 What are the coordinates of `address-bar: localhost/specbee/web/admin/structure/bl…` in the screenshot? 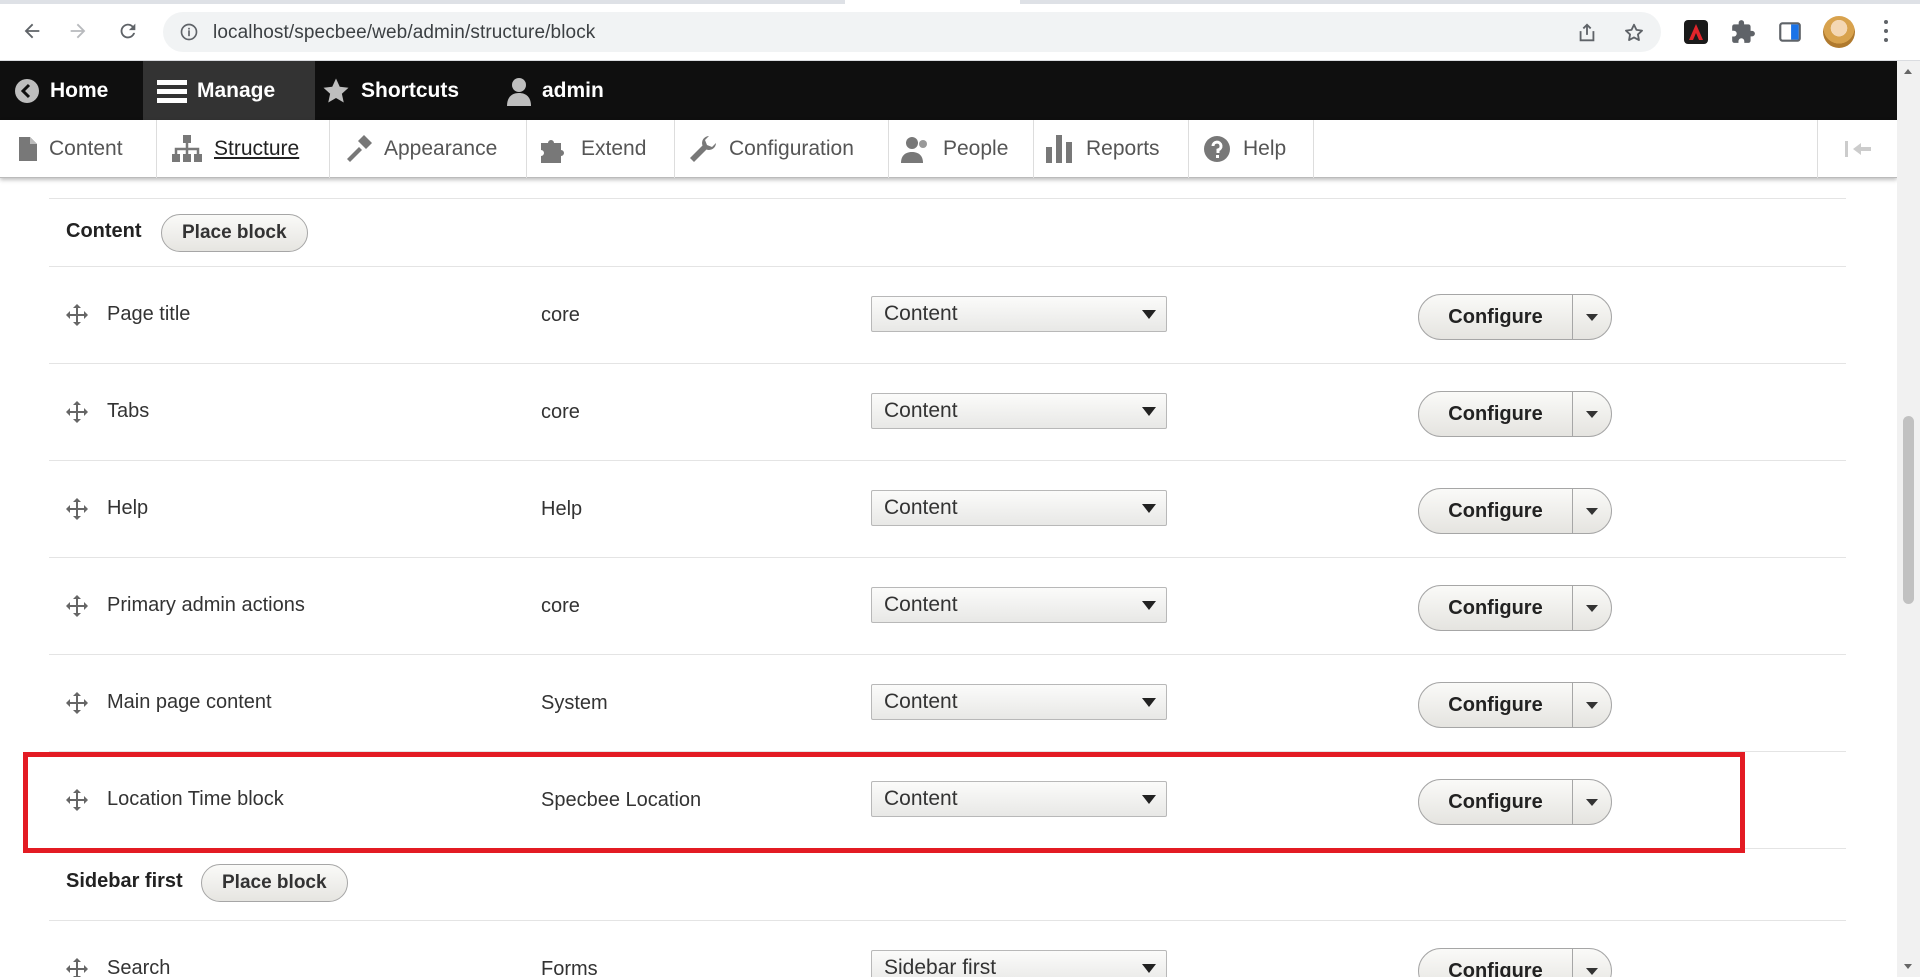 It's located at (912, 32).